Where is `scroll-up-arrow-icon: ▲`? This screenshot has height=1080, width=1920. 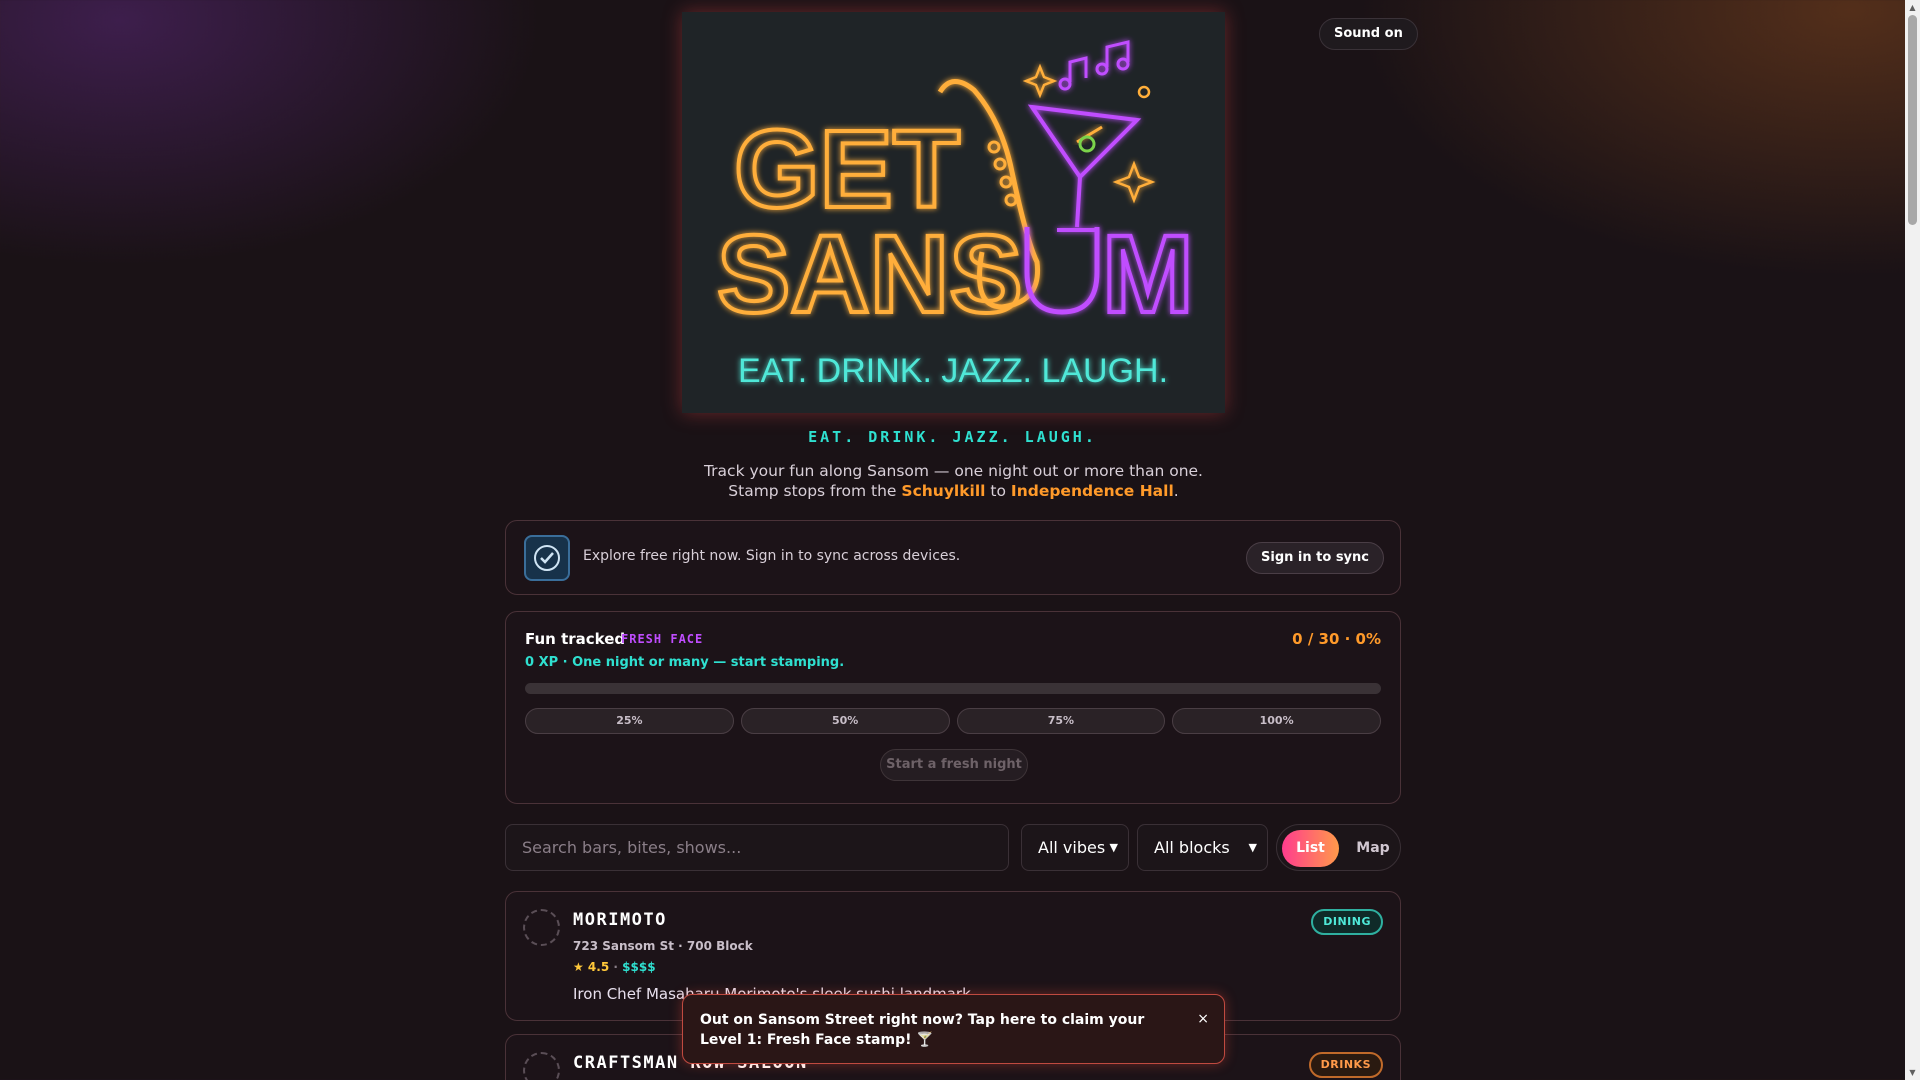 scroll-up-arrow-icon: ▲ is located at coordinates (1912, 7).